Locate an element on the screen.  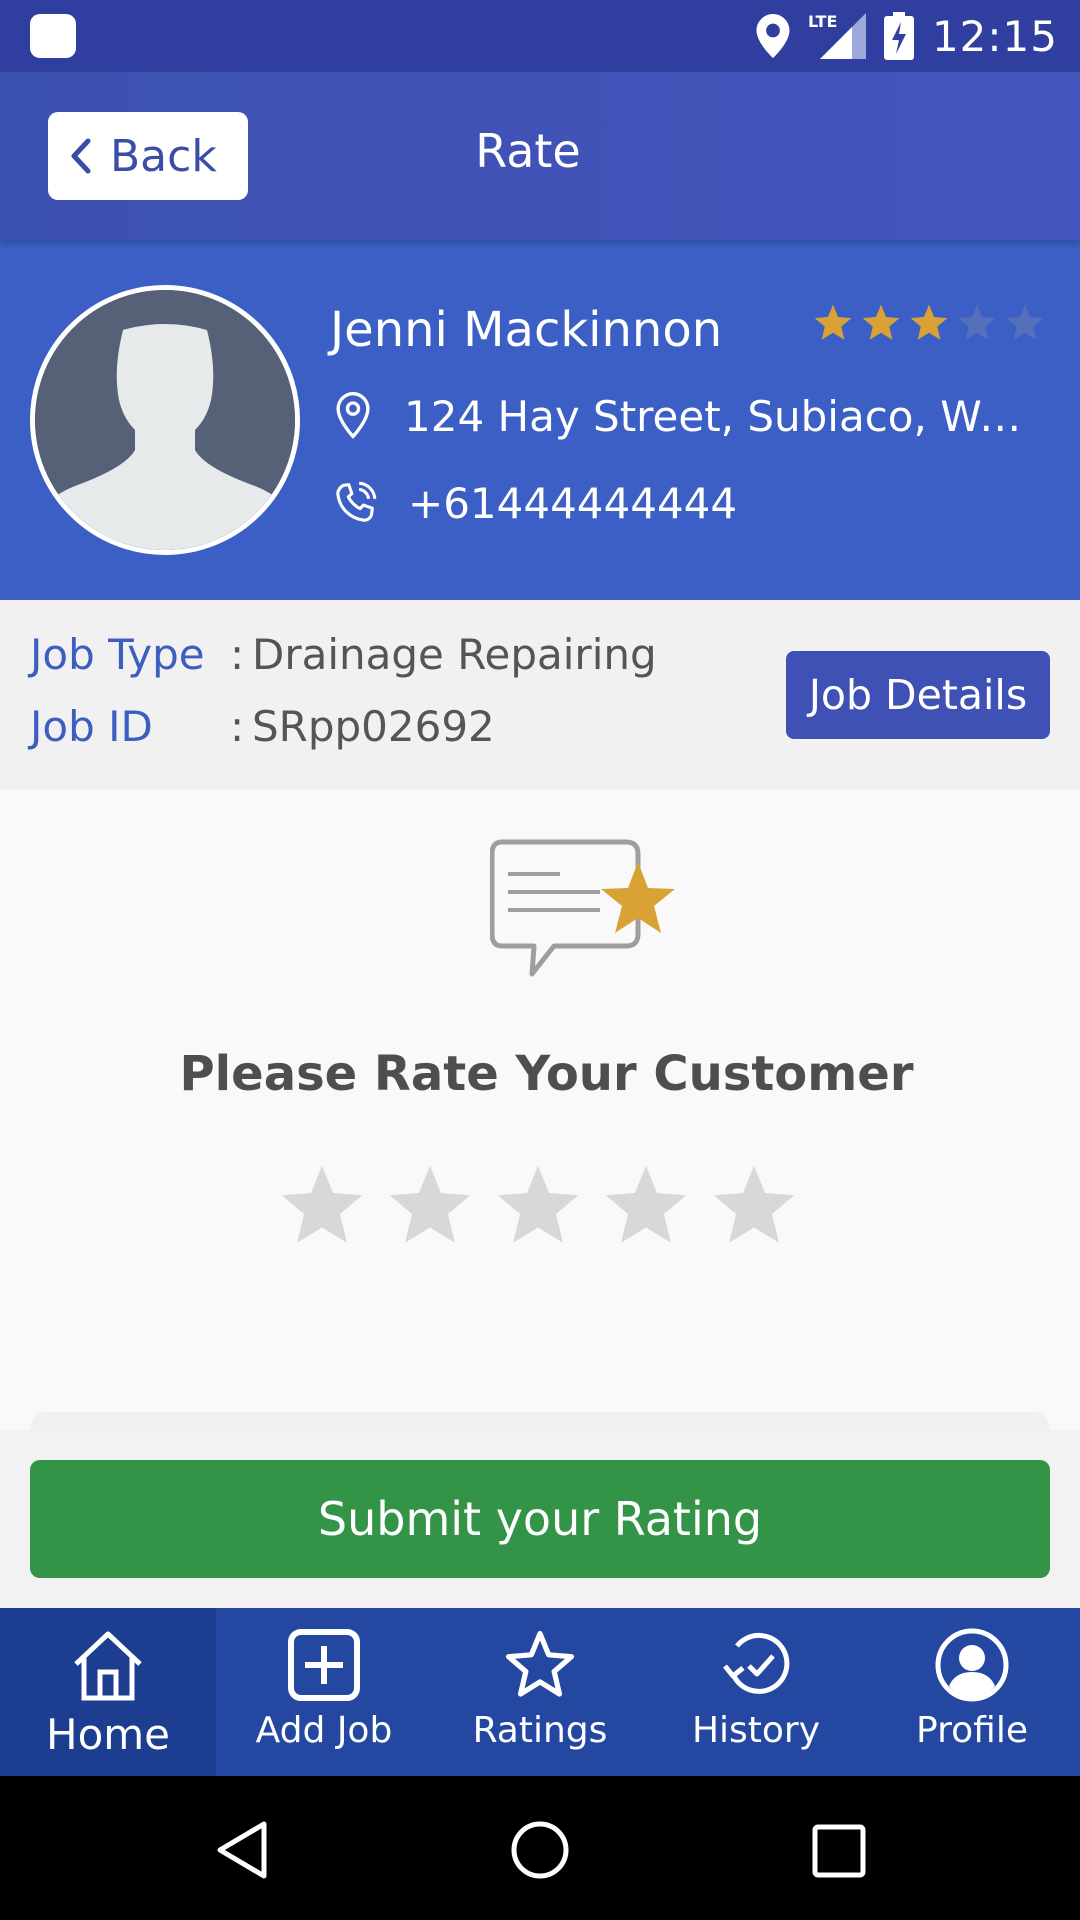
bottom-navigation: Home Add Job Ratings History Profile is located at coordinates (540, 1692).